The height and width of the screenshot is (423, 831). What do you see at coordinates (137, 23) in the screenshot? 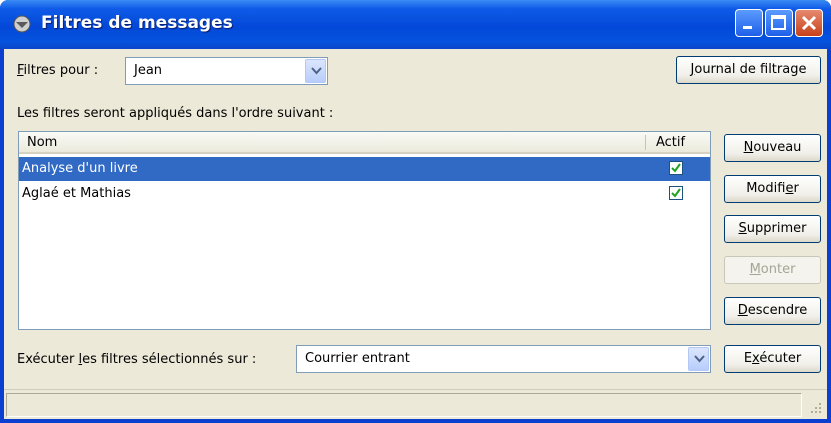
I see `window-title: Filtres de messages` at bounding box center [137, 23].